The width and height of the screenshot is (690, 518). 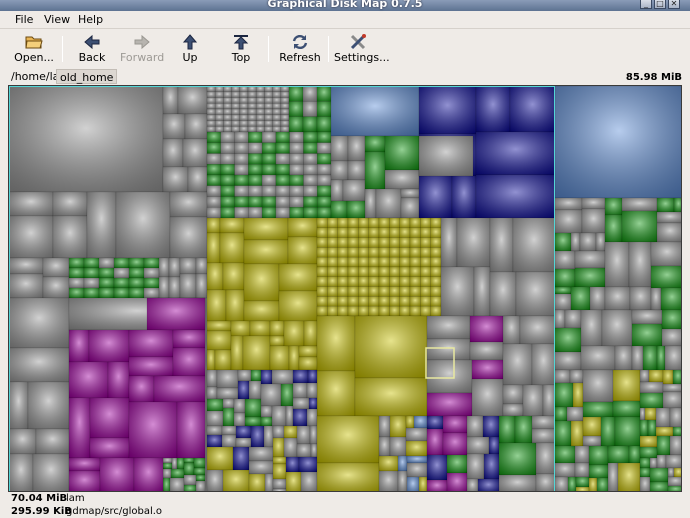 I want to click on title-bar: Graphical Disk Map 0.7.5 _ □ ✕, so click(x=345, y=5).